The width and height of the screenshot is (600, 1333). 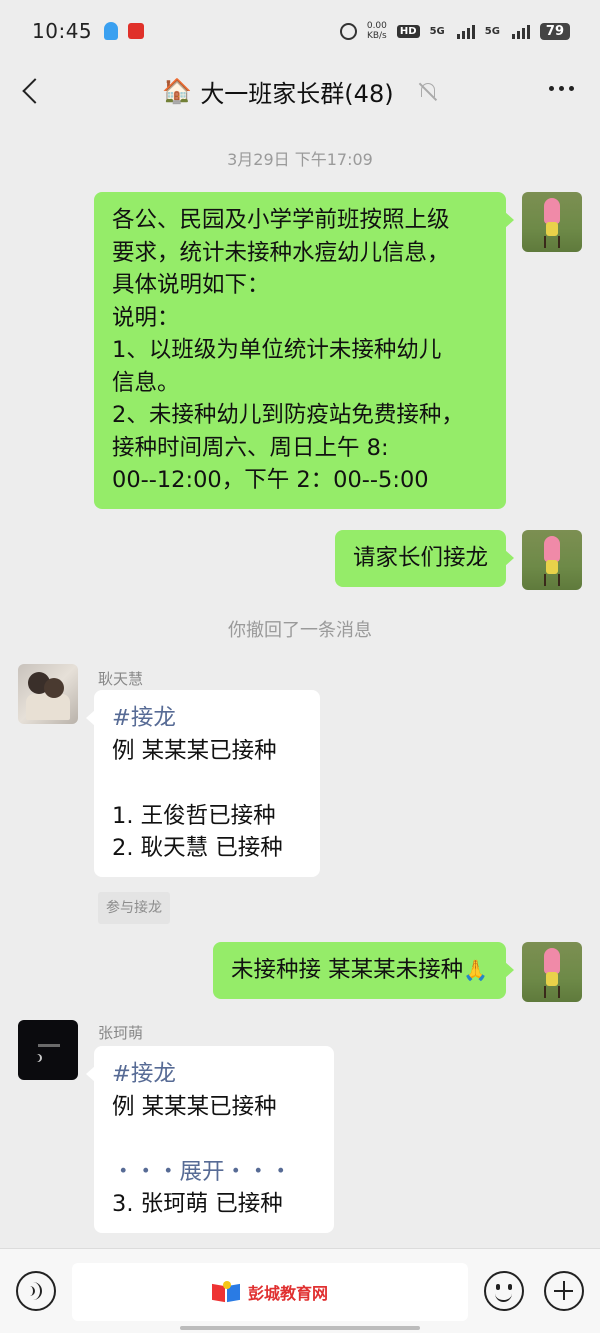 What do you see at coordinates (194, 815) in the screenshot?
I see `message-line: 1. 王俊哲已接种` at bounding box center [194, 815].